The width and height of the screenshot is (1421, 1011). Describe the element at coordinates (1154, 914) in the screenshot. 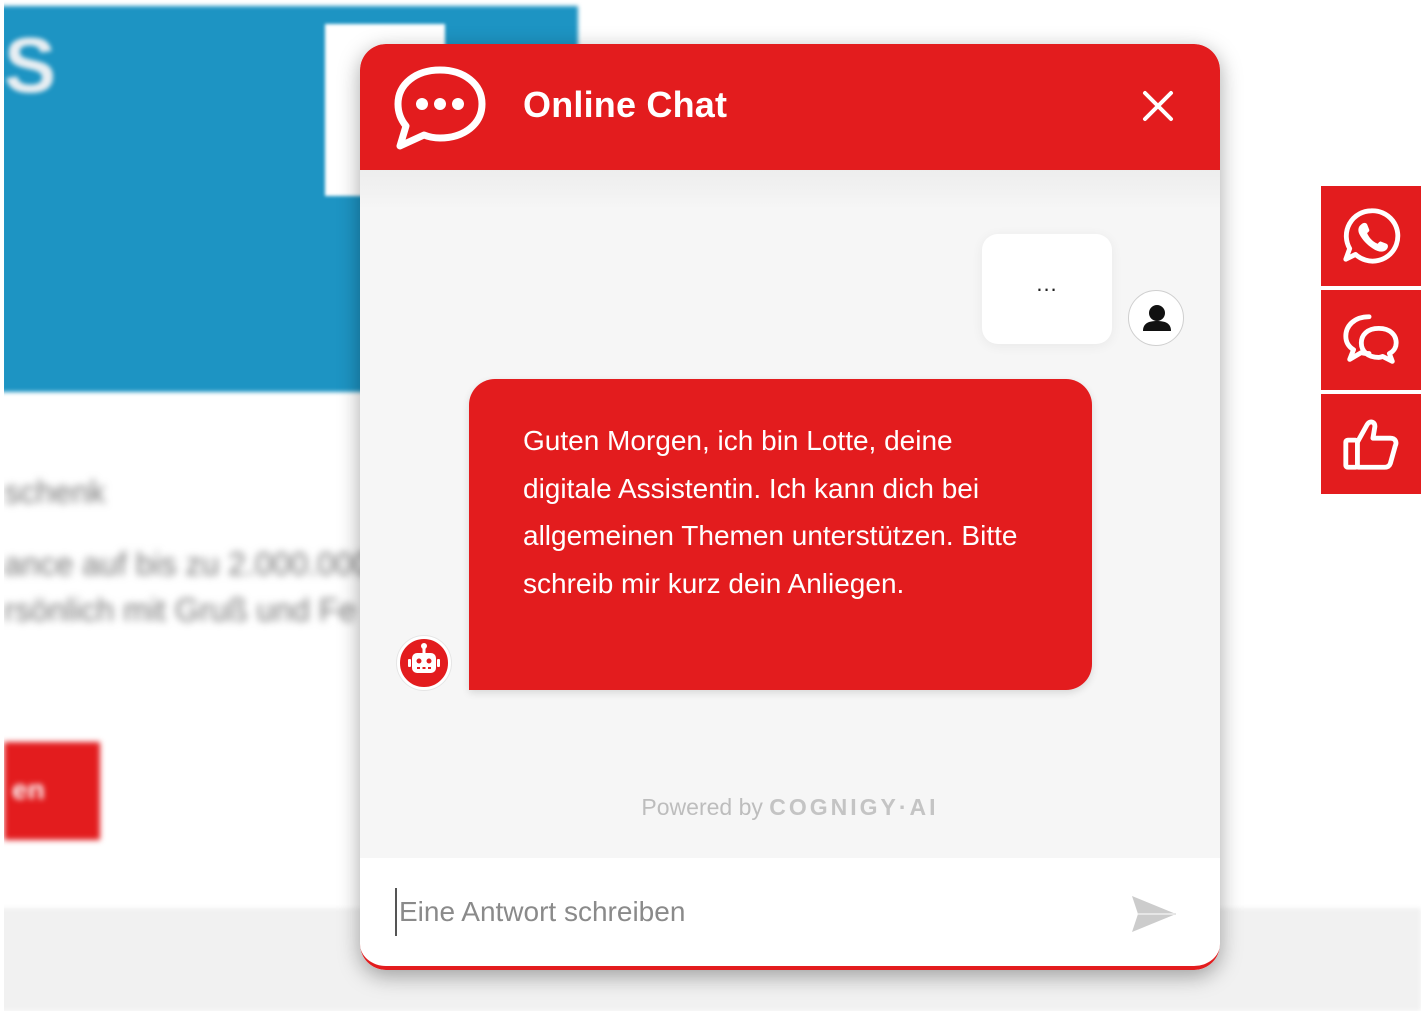

I see `send-icon` at that location.